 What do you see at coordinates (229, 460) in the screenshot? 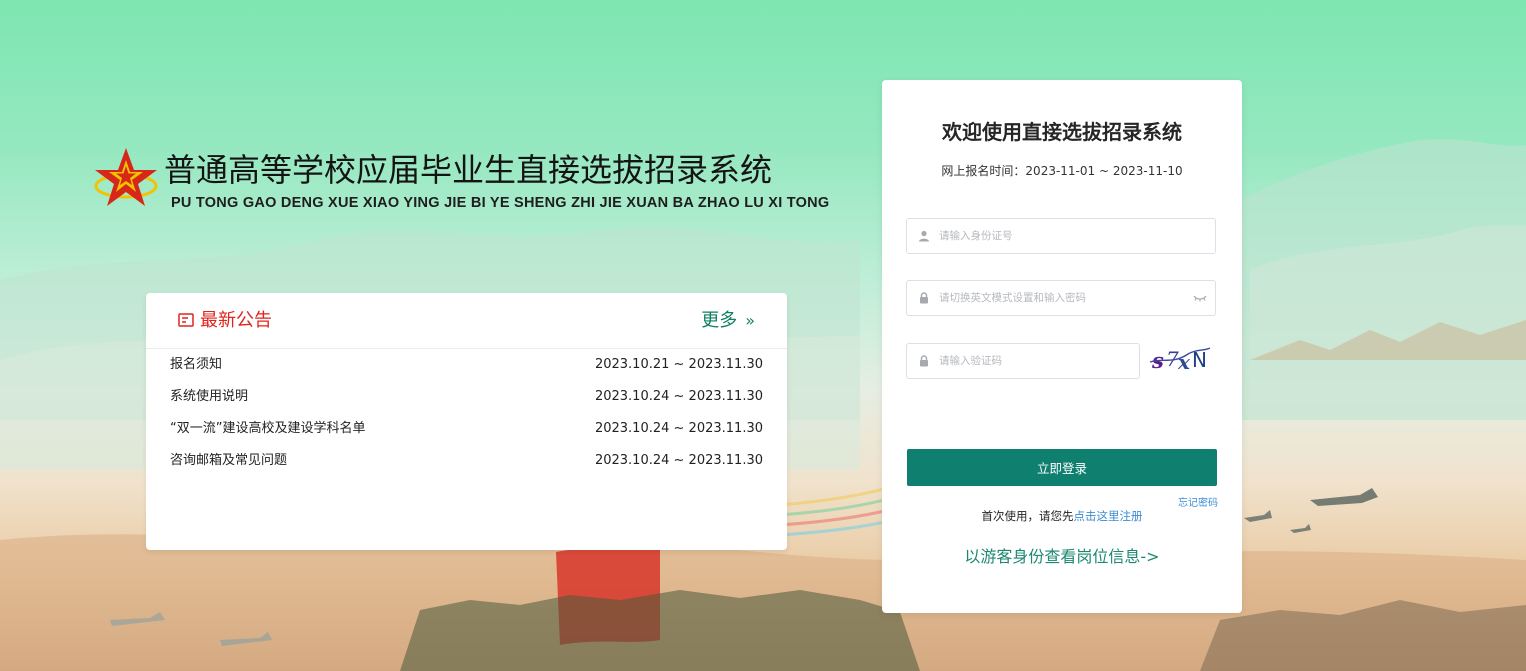
I see `notice-item-title: 咨询邮箱及常见问题` at bounding box center [229, 460].